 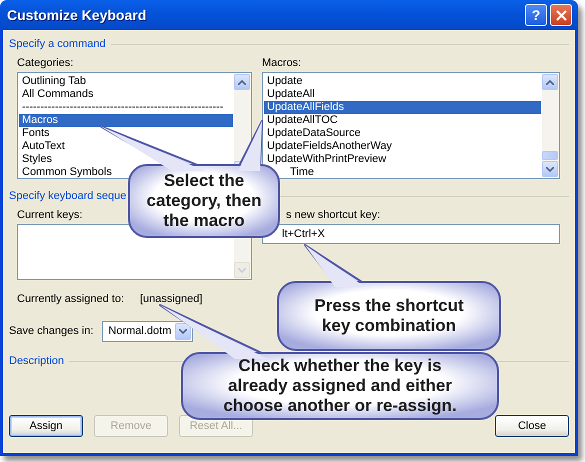 What do you see at coordinates (126, 107) in the screenshot?
I see `list-item: -------------------------------------------------------` at bounding box center [126, 107].